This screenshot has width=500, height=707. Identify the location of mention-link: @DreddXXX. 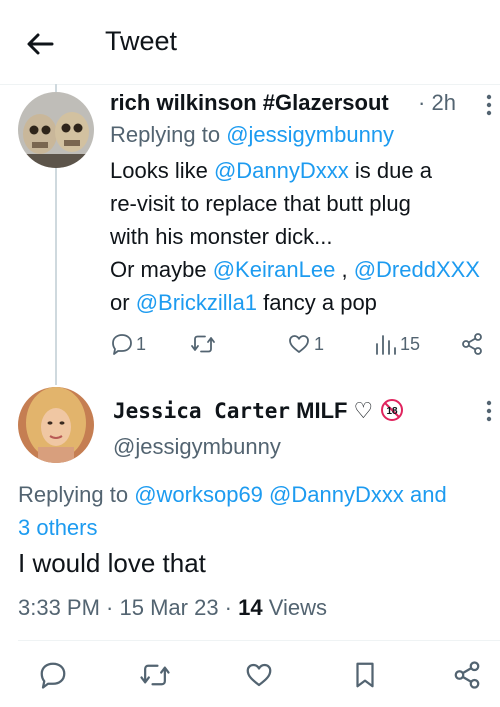
(417, 269).